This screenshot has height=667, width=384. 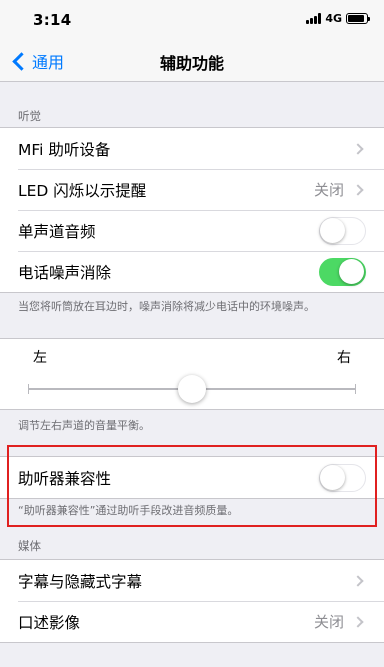 What do you see at coordinates (192, 189) in the screenshot?
I see `row-led-flash: LED 闪烁以示提醒 关闭` at bounding box center [192, 189].